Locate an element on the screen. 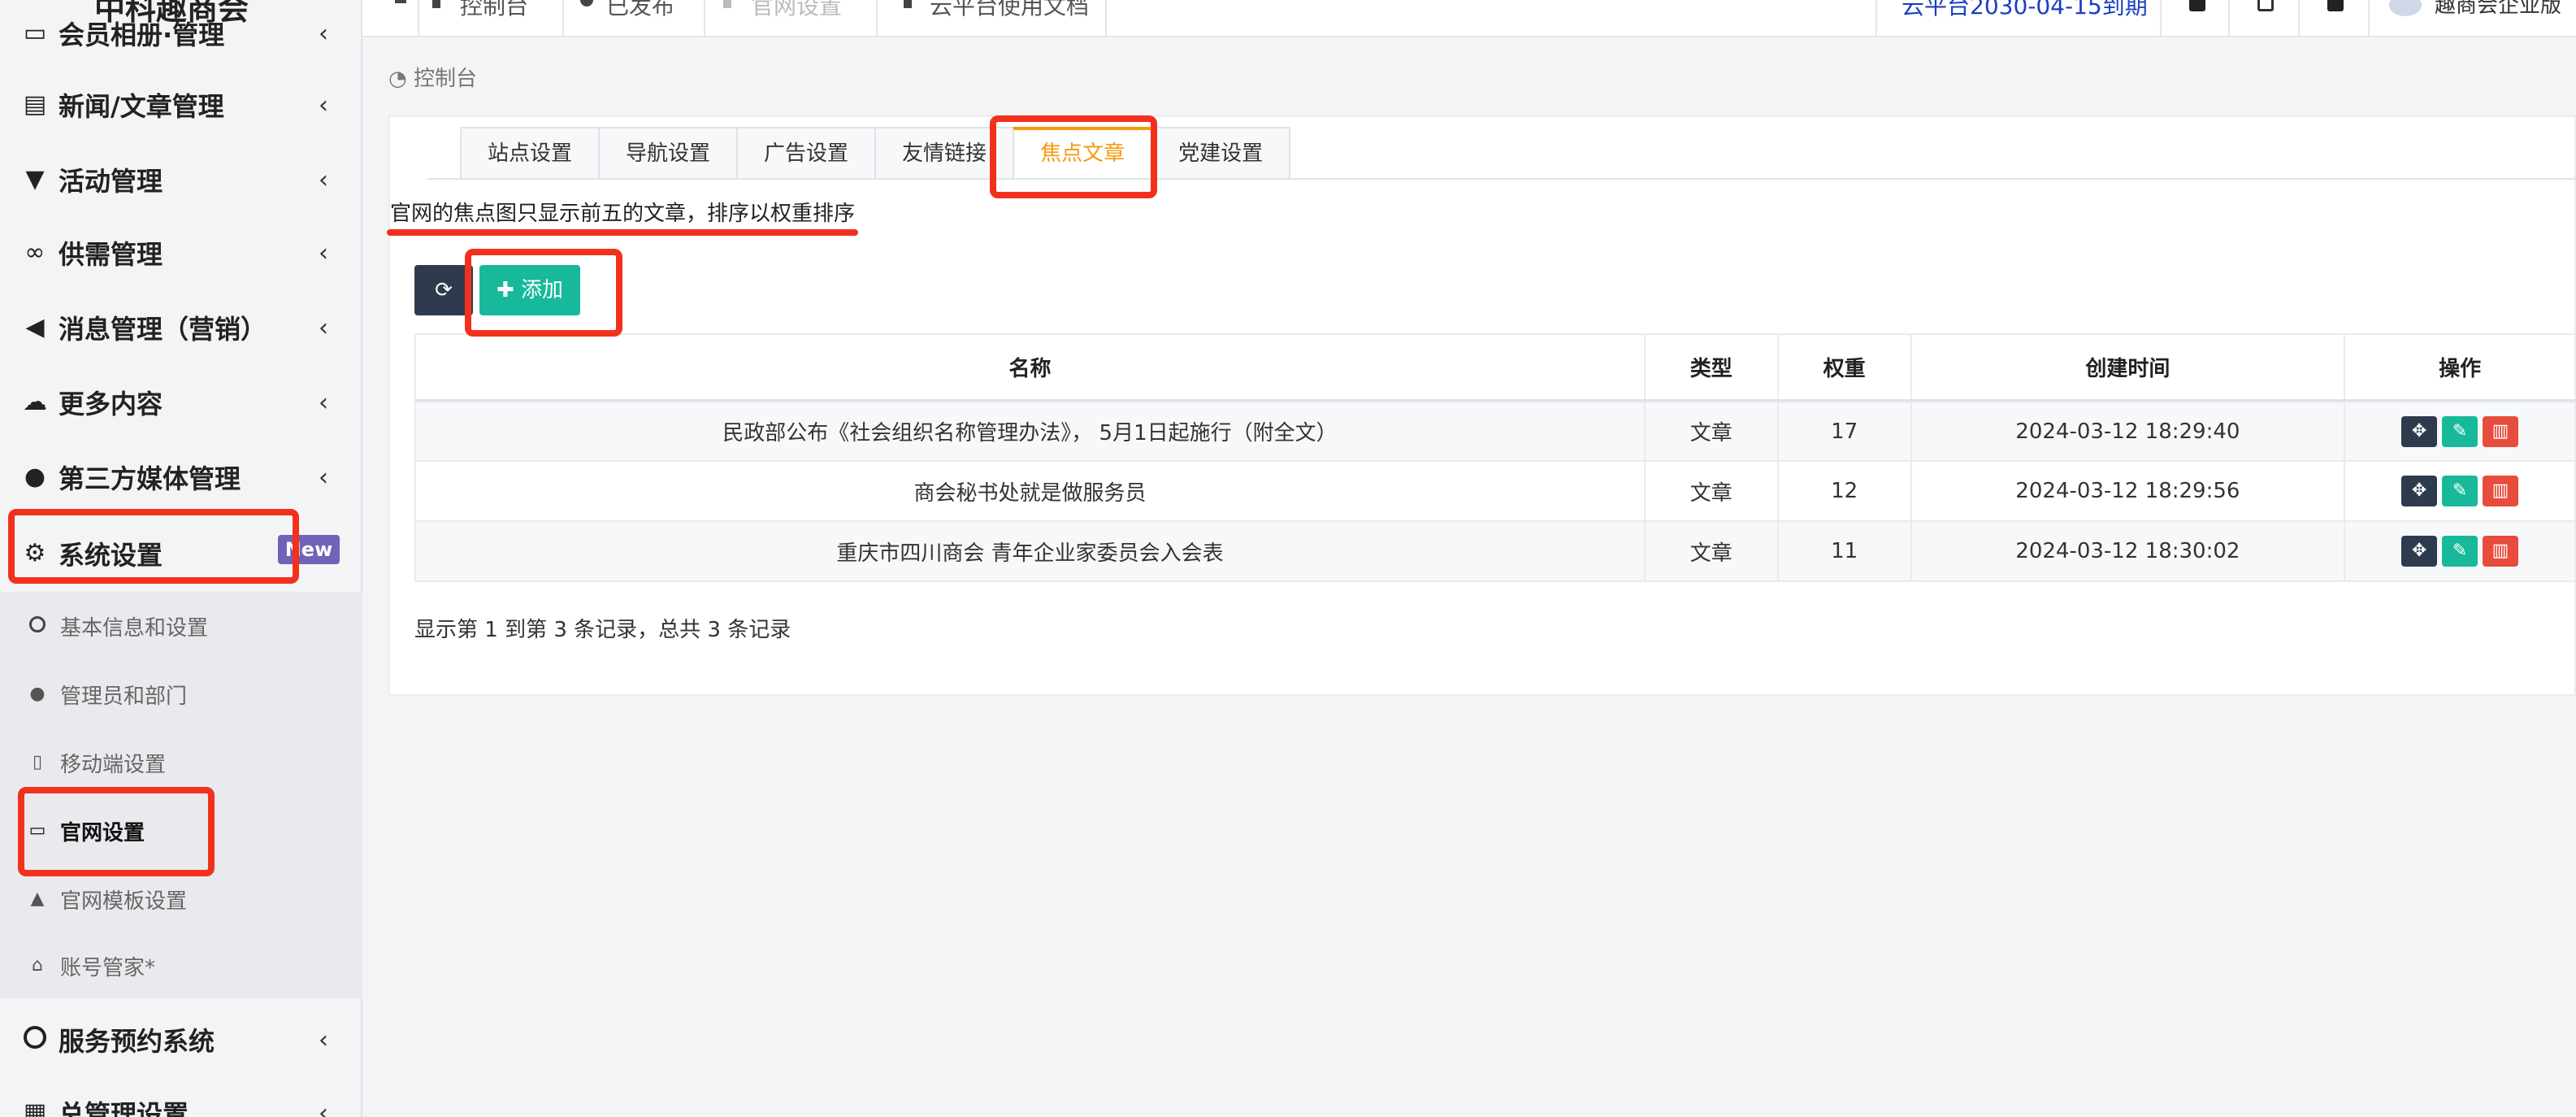  breadcrumb: ◔ 控制台 is located at coordinates (432, 77).